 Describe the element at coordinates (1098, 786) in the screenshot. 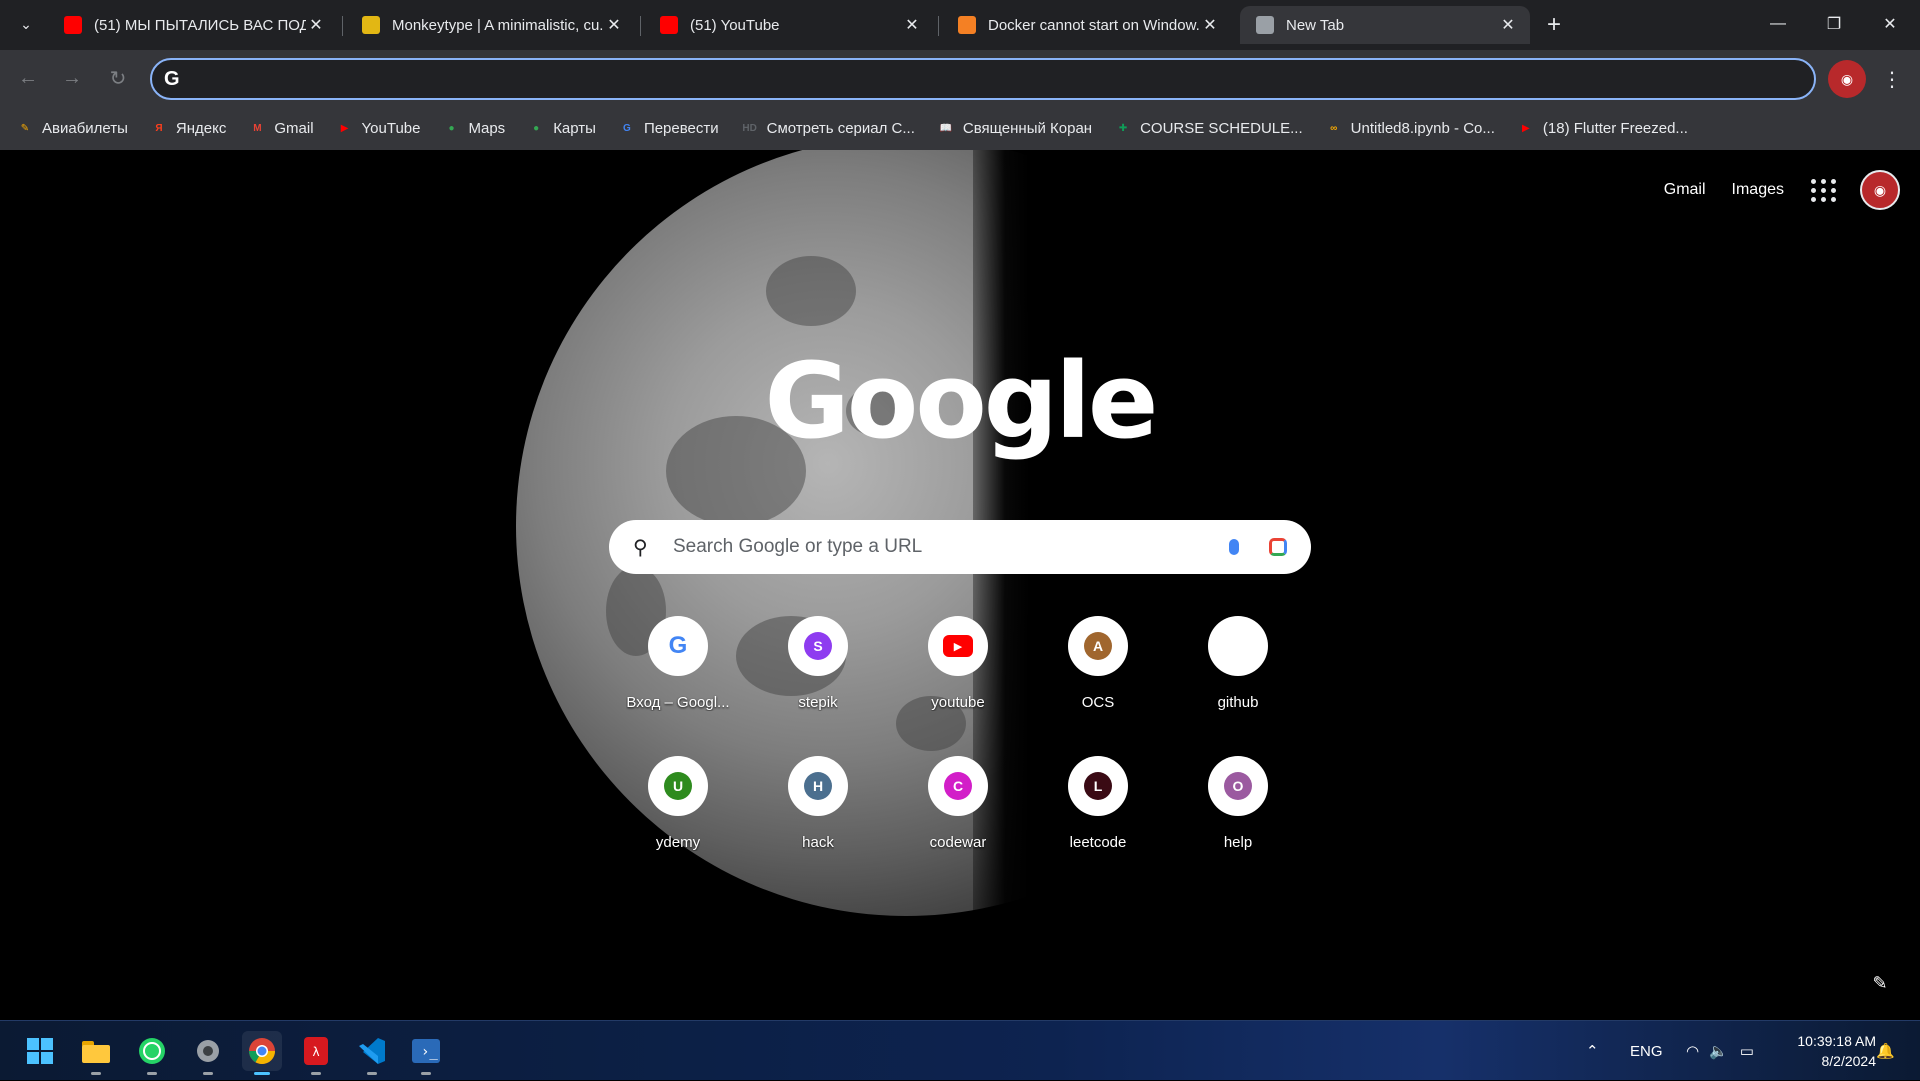

I see `shortcut-letter-icon: L` at that location.